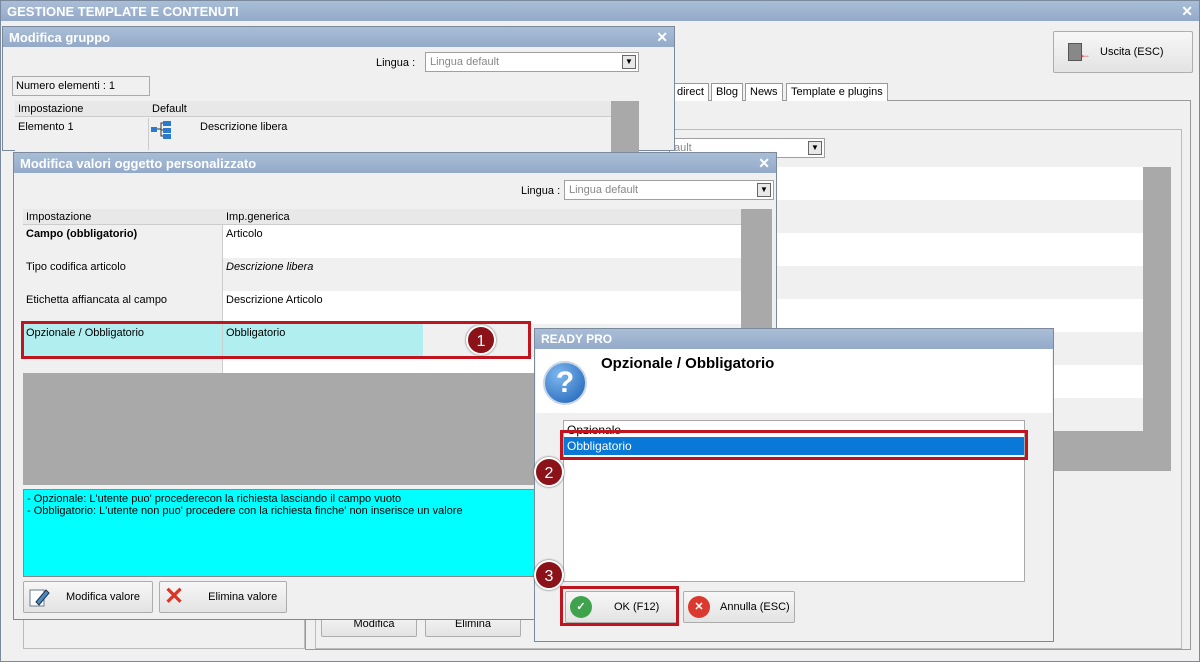 Image resolution: width=1200 pixels, height=662 pixels. What do you see at coordinates (395, 163) in the screenshot?
I see `values-dialog-titlebar: Modifica valori oggetto personalizzato ✕` at bounding box center [395, 163].